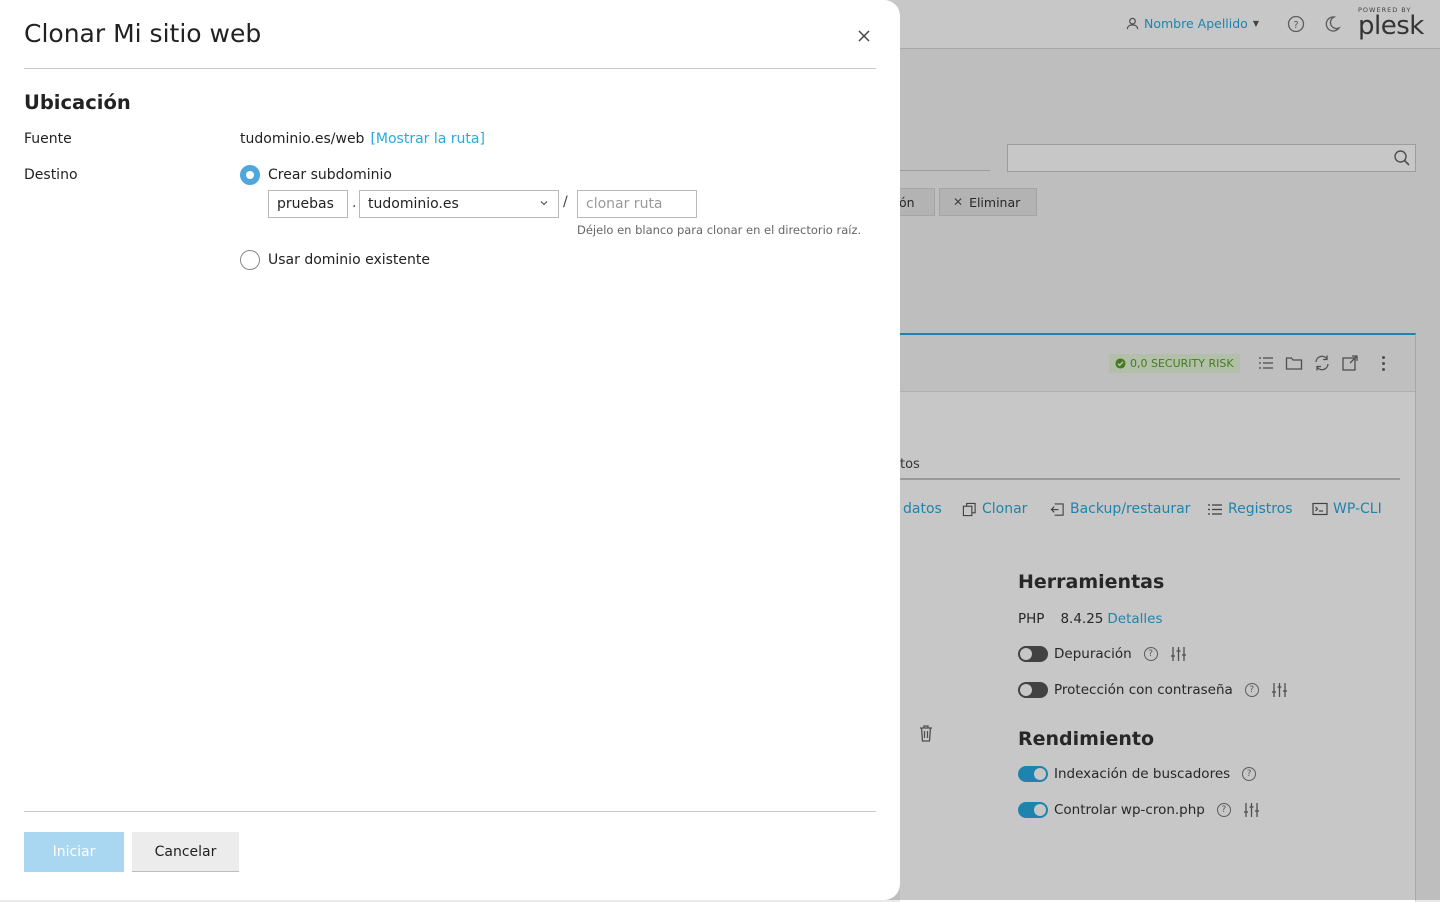 The width and height of the screenshot is (1440, 902). I want to click on close-icon, so click(864, 36).